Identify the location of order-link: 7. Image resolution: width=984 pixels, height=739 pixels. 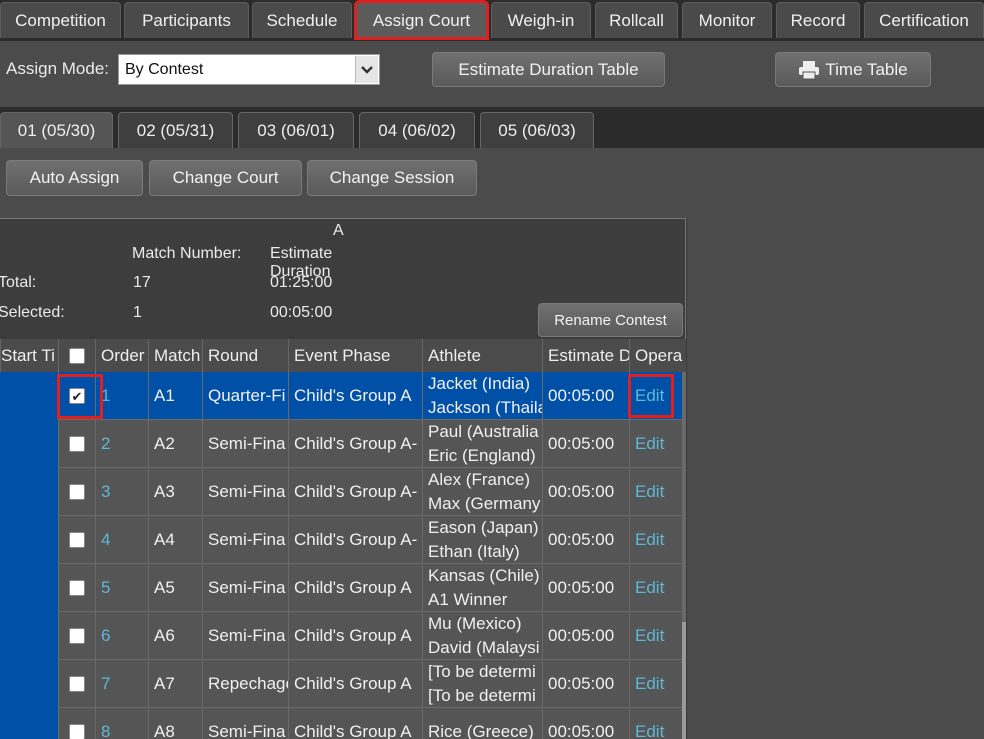
(105, 684).